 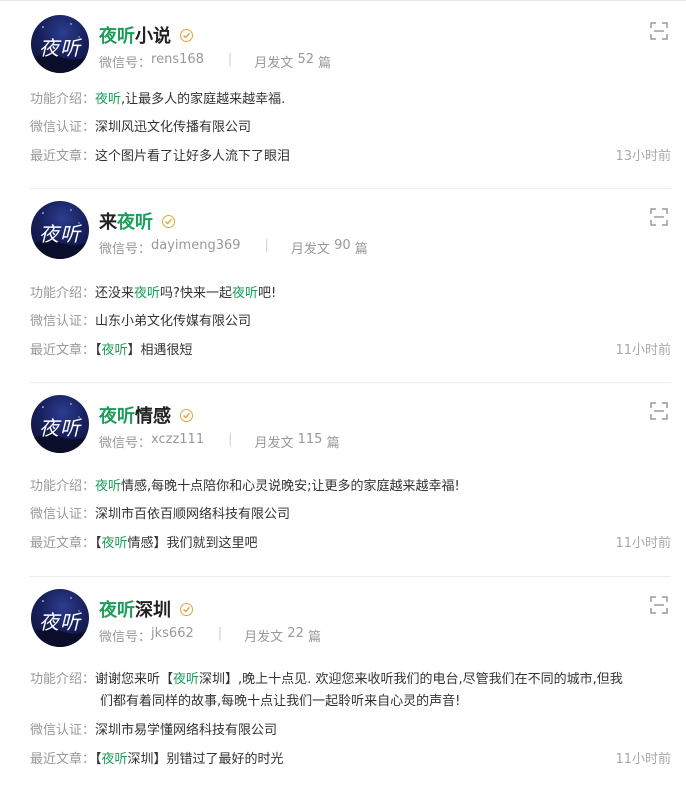 What do you see at coordinates (160, 350) in the screenshot?
I see `article-title: 】相遇很短` at bounding box center [160, 350].